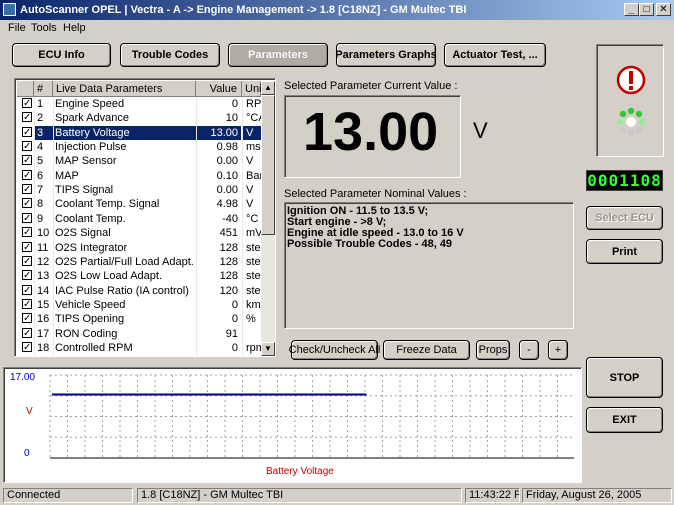 Image resolution: width=674 pixels, height=505 pixels. What do you see at coordinates (624, 420) in the screenshot?
I see `exit-button: EXIT` at bounding box center [624, 420].